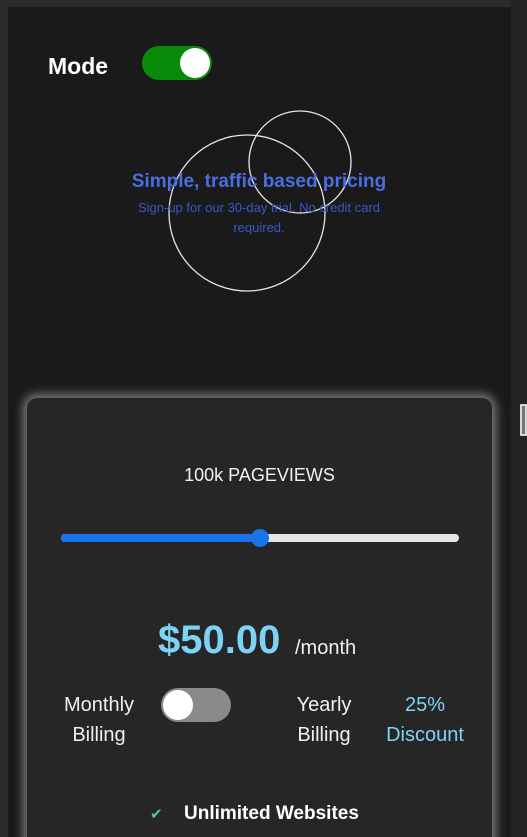  I want to click on pageviews-slider, so click(260, 538).